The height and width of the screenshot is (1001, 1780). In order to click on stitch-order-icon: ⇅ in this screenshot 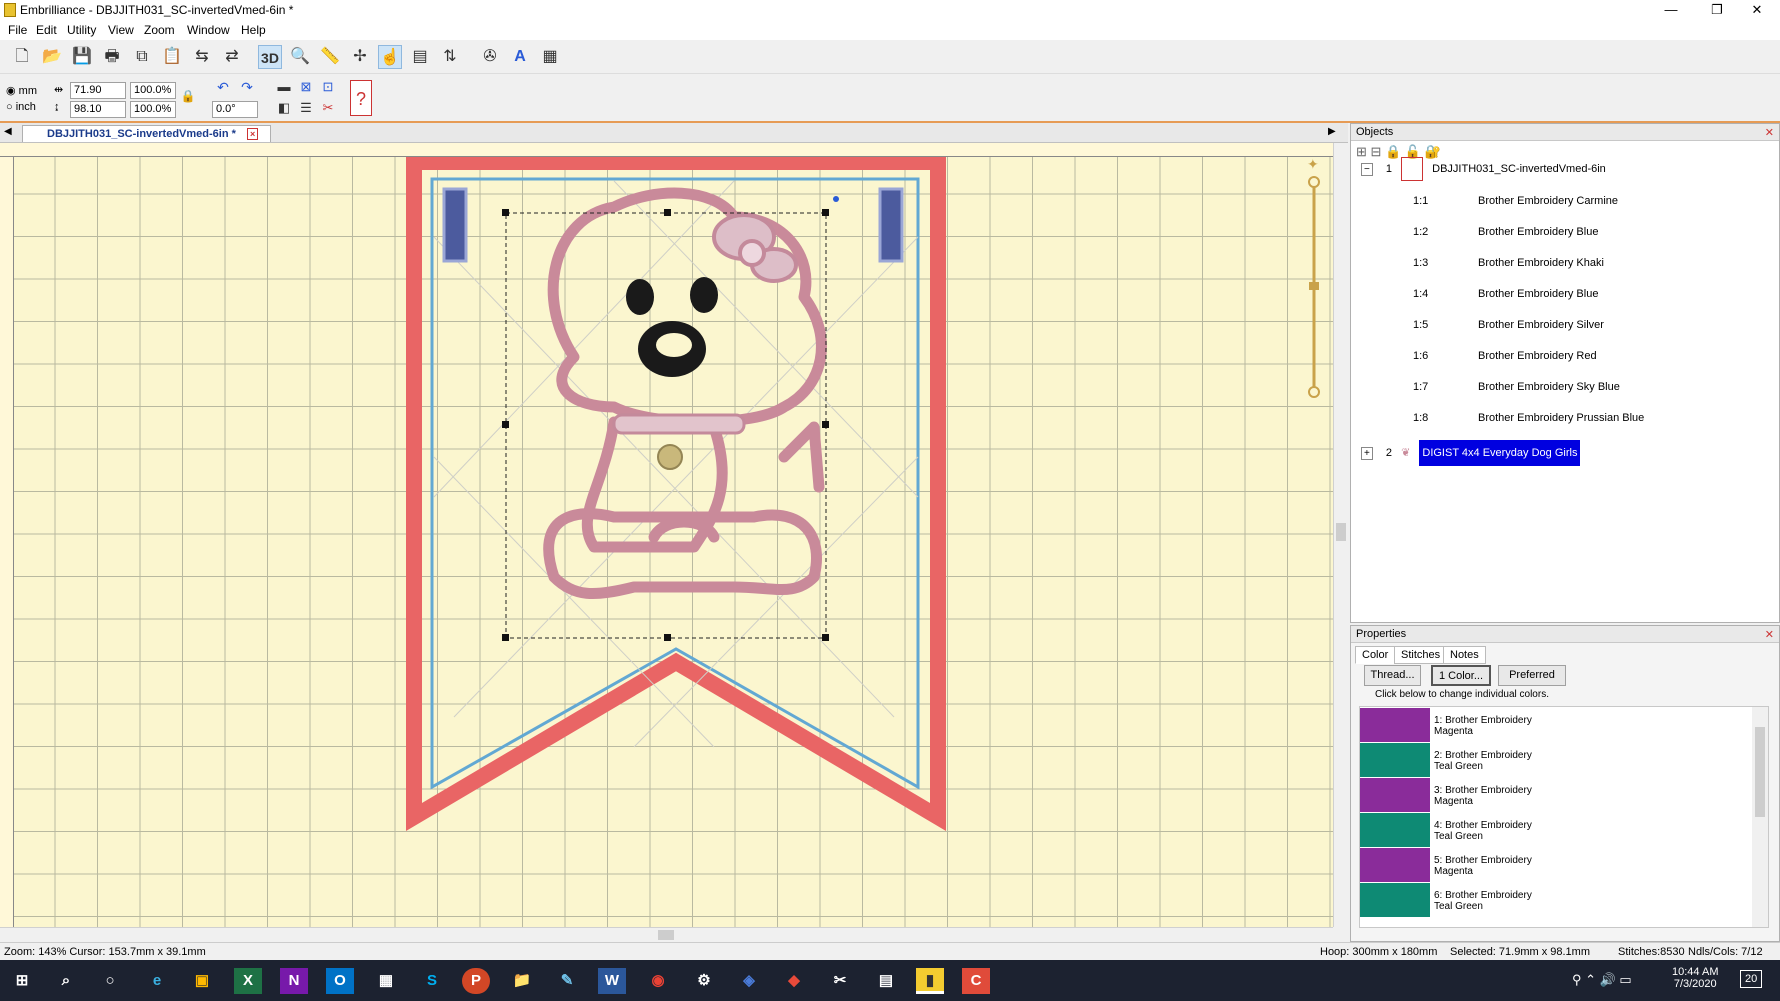, I will do `click(450, 57)`.